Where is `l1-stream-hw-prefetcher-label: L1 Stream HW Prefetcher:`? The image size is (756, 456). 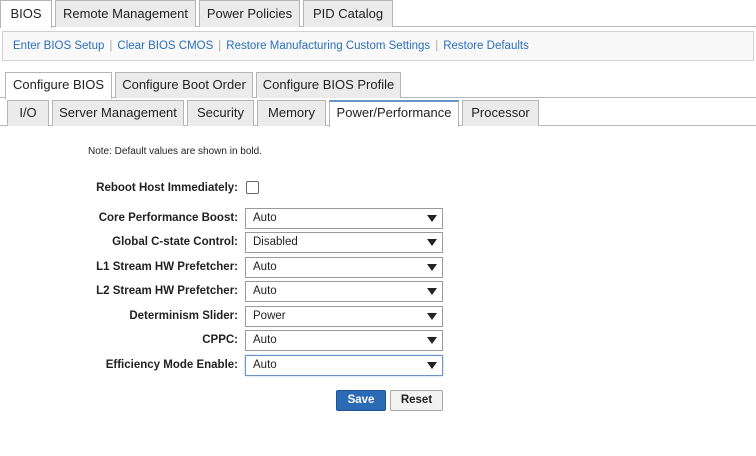
l1-stream-hw-prefetcher-label: L1 Stream HW Prefetcher: is located at coordinates (167, 267).